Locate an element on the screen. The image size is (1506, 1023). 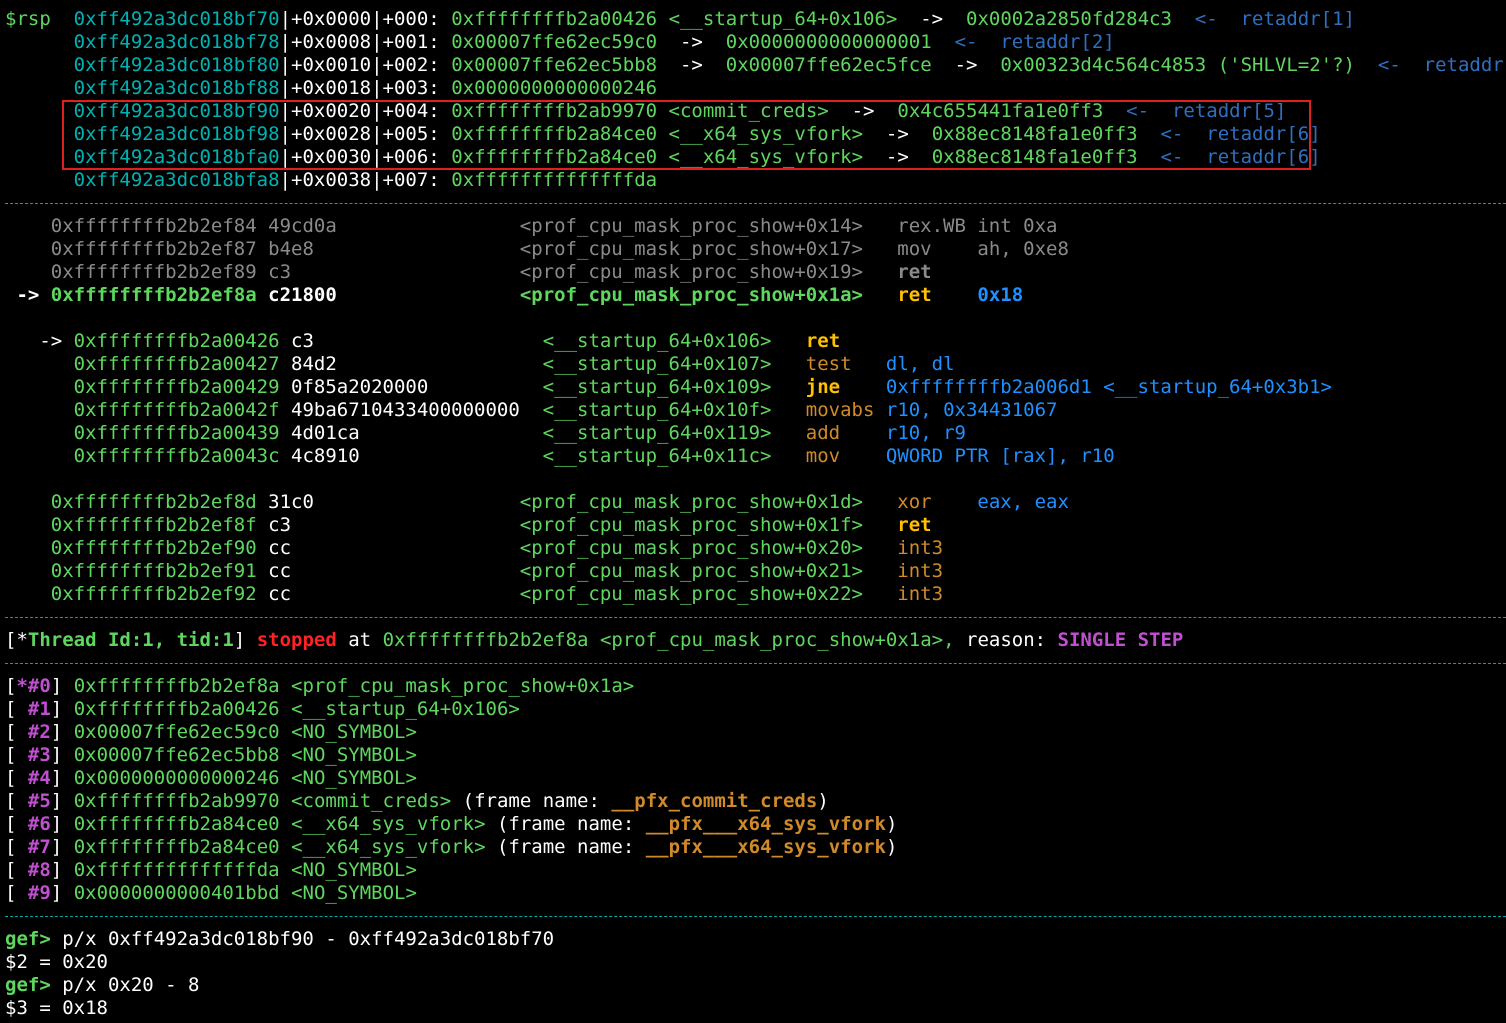
instruction-symbol: <__startup_64+0x11c> is located at coordinates (657, 456).